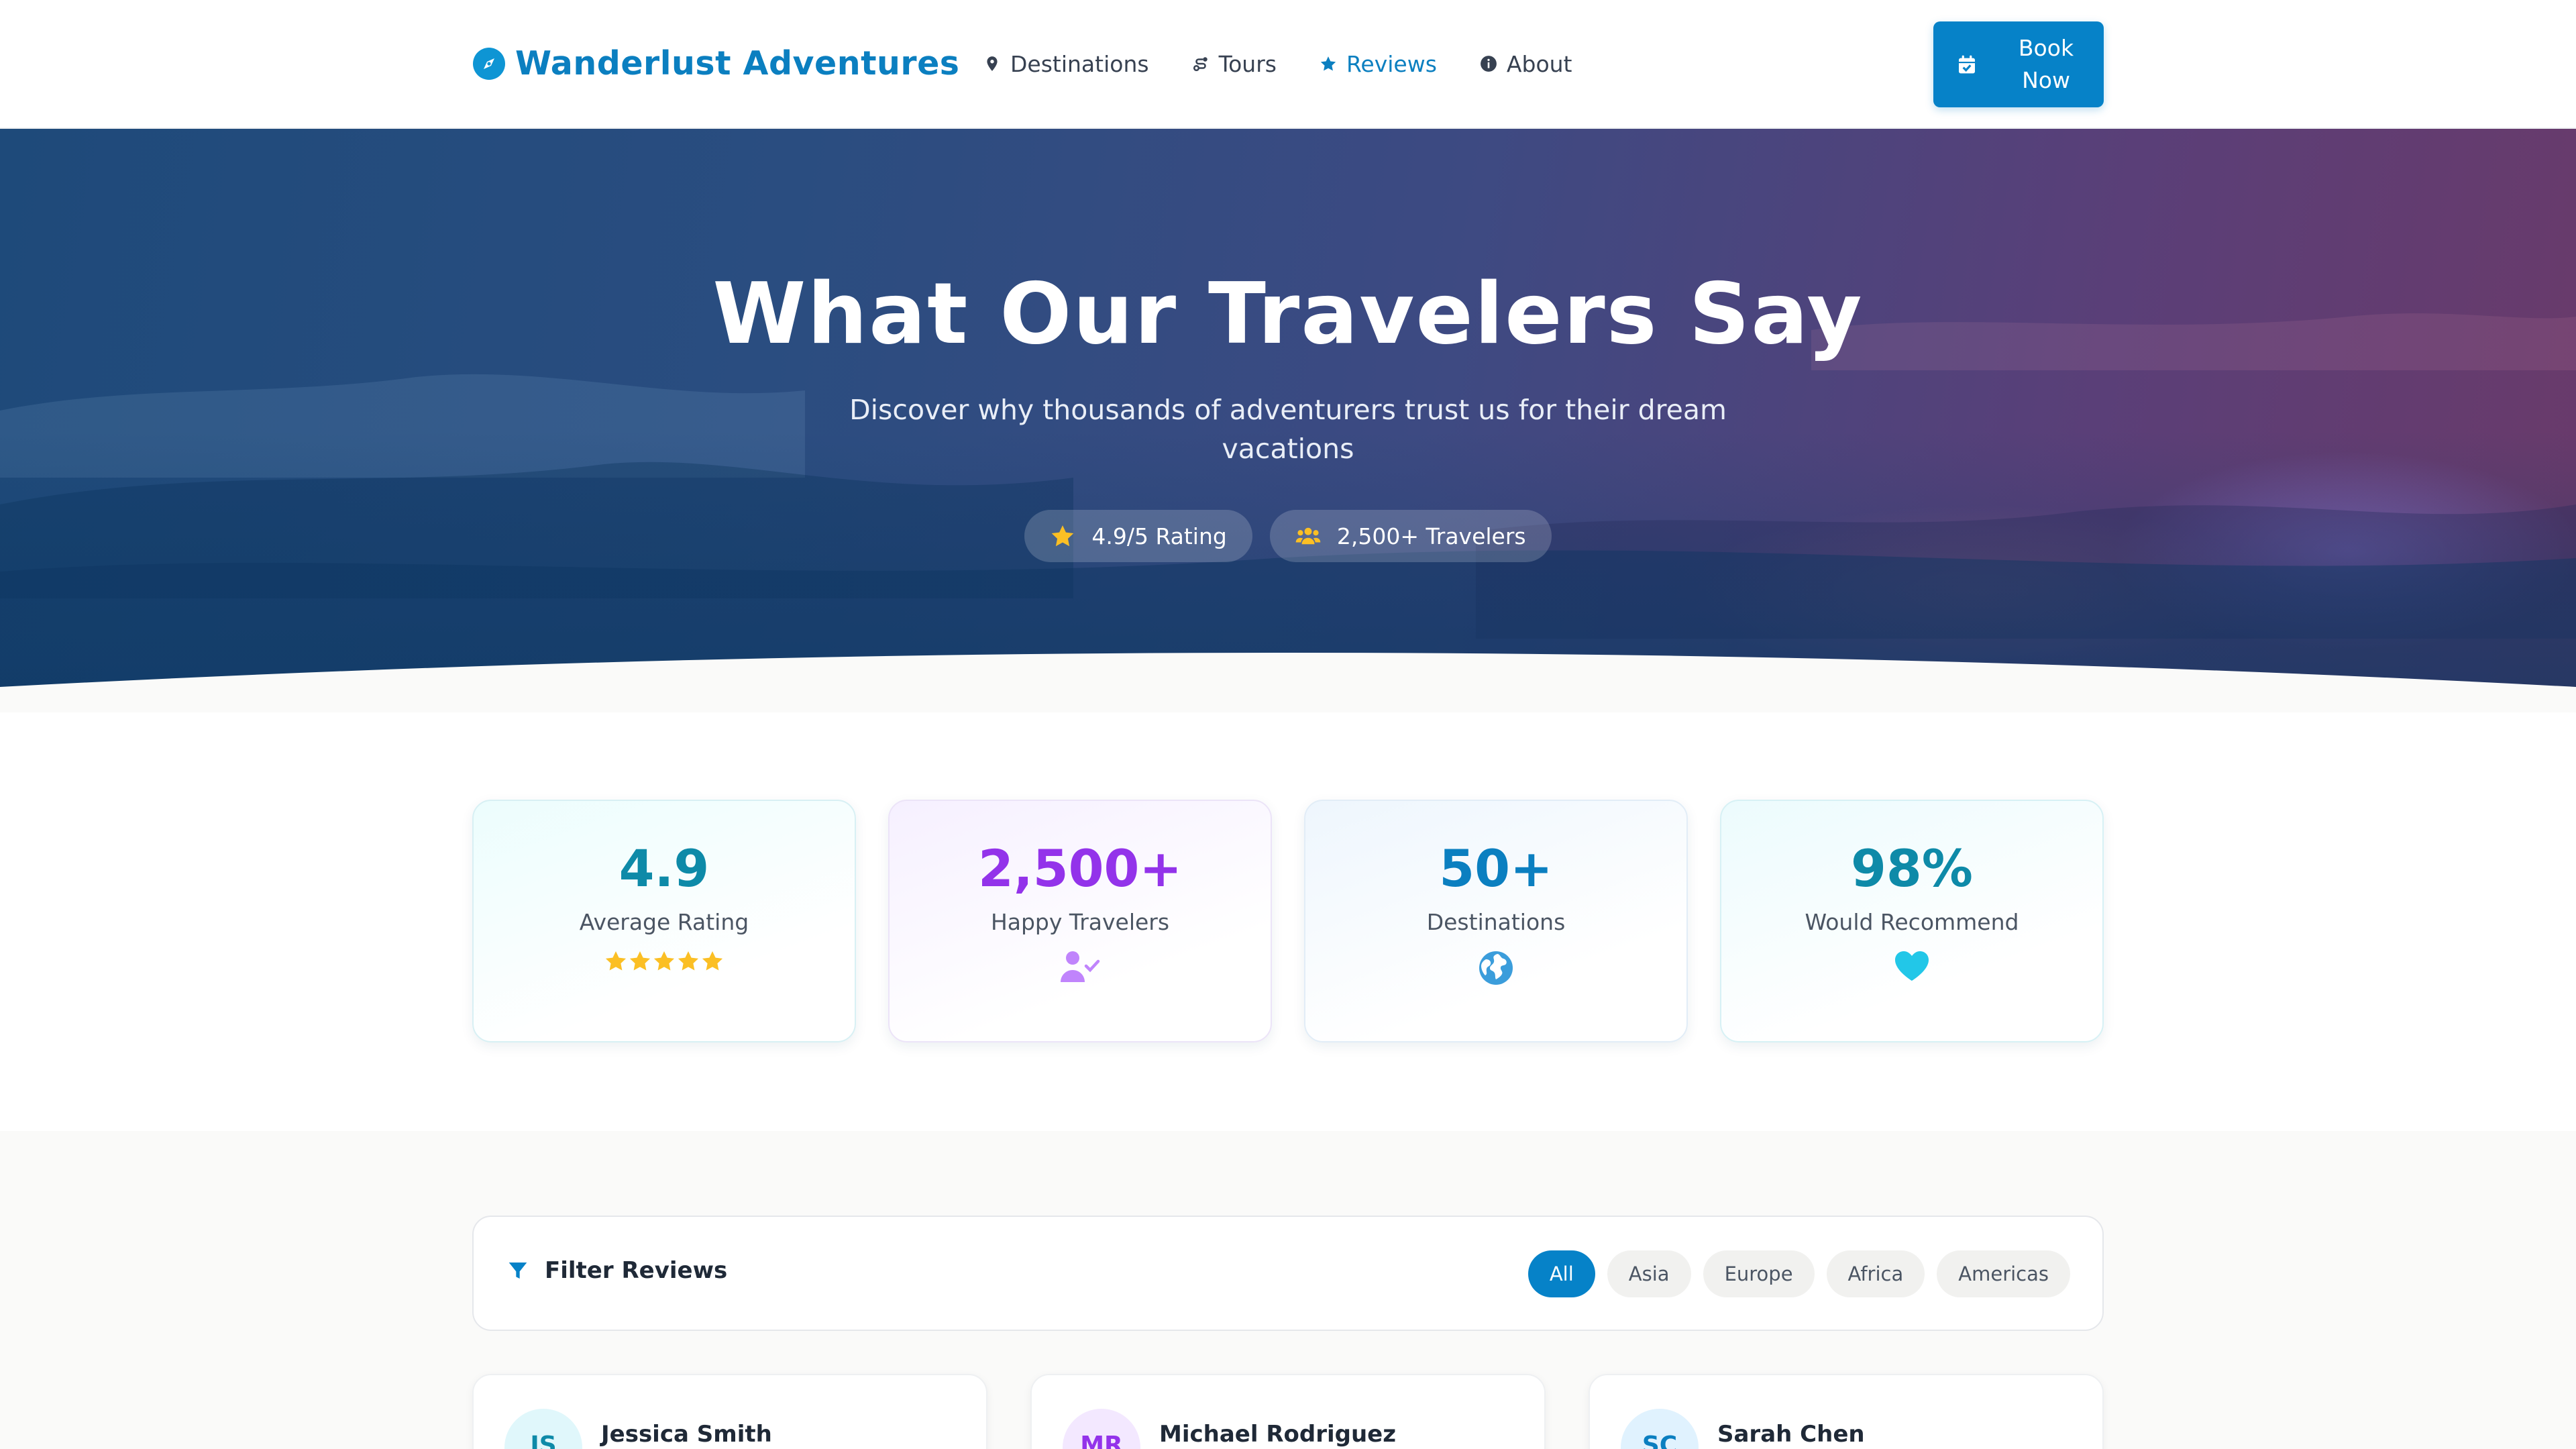  What do you see at coordinates (1912, 868) in the screenshot?
I see `stat-value: 98%` at bounding box center [1912, 868].